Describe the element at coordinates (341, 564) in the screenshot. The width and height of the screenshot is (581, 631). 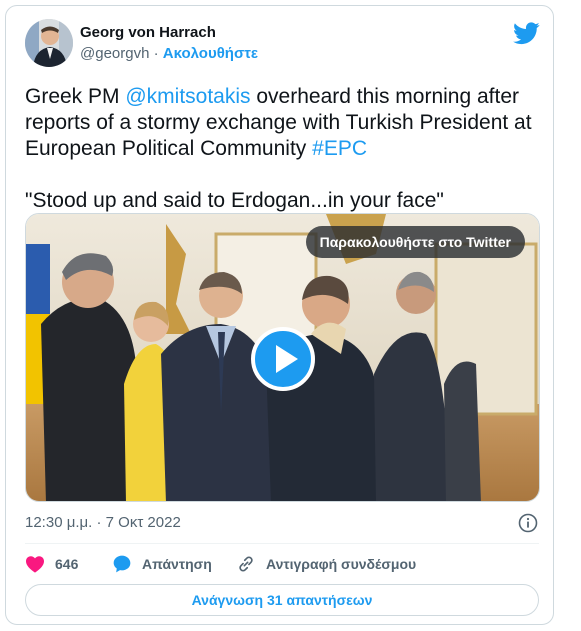
I see `copy-link-label: Αντιγραφή συνδέσμου` at that location.